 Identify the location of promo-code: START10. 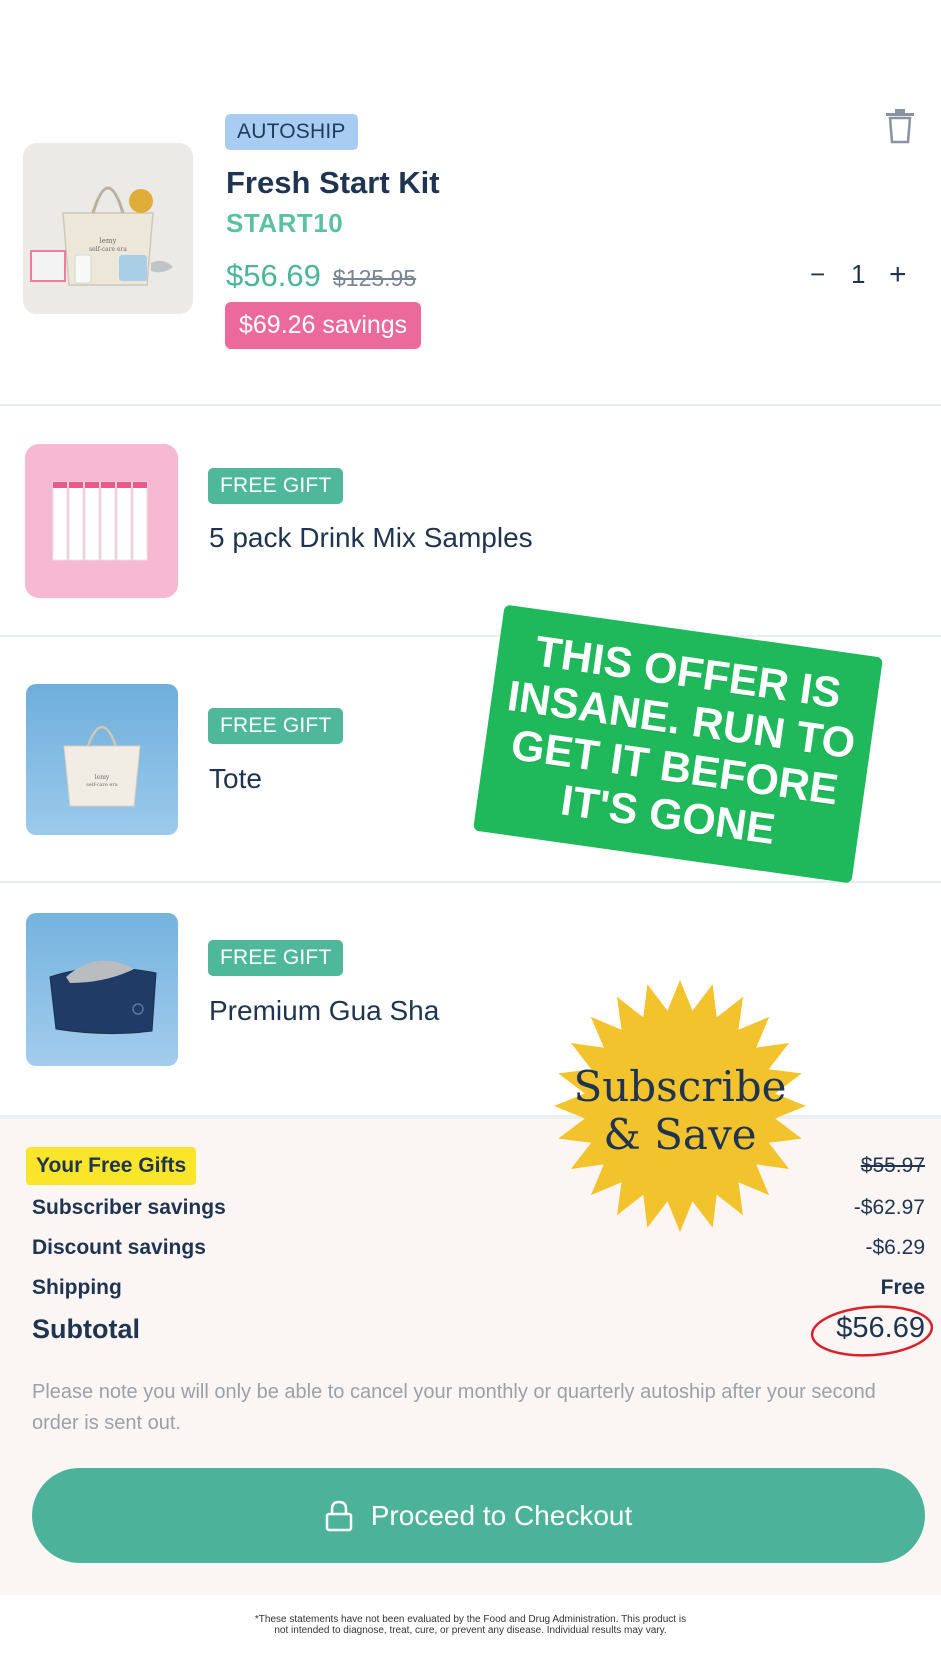
(285, 223).